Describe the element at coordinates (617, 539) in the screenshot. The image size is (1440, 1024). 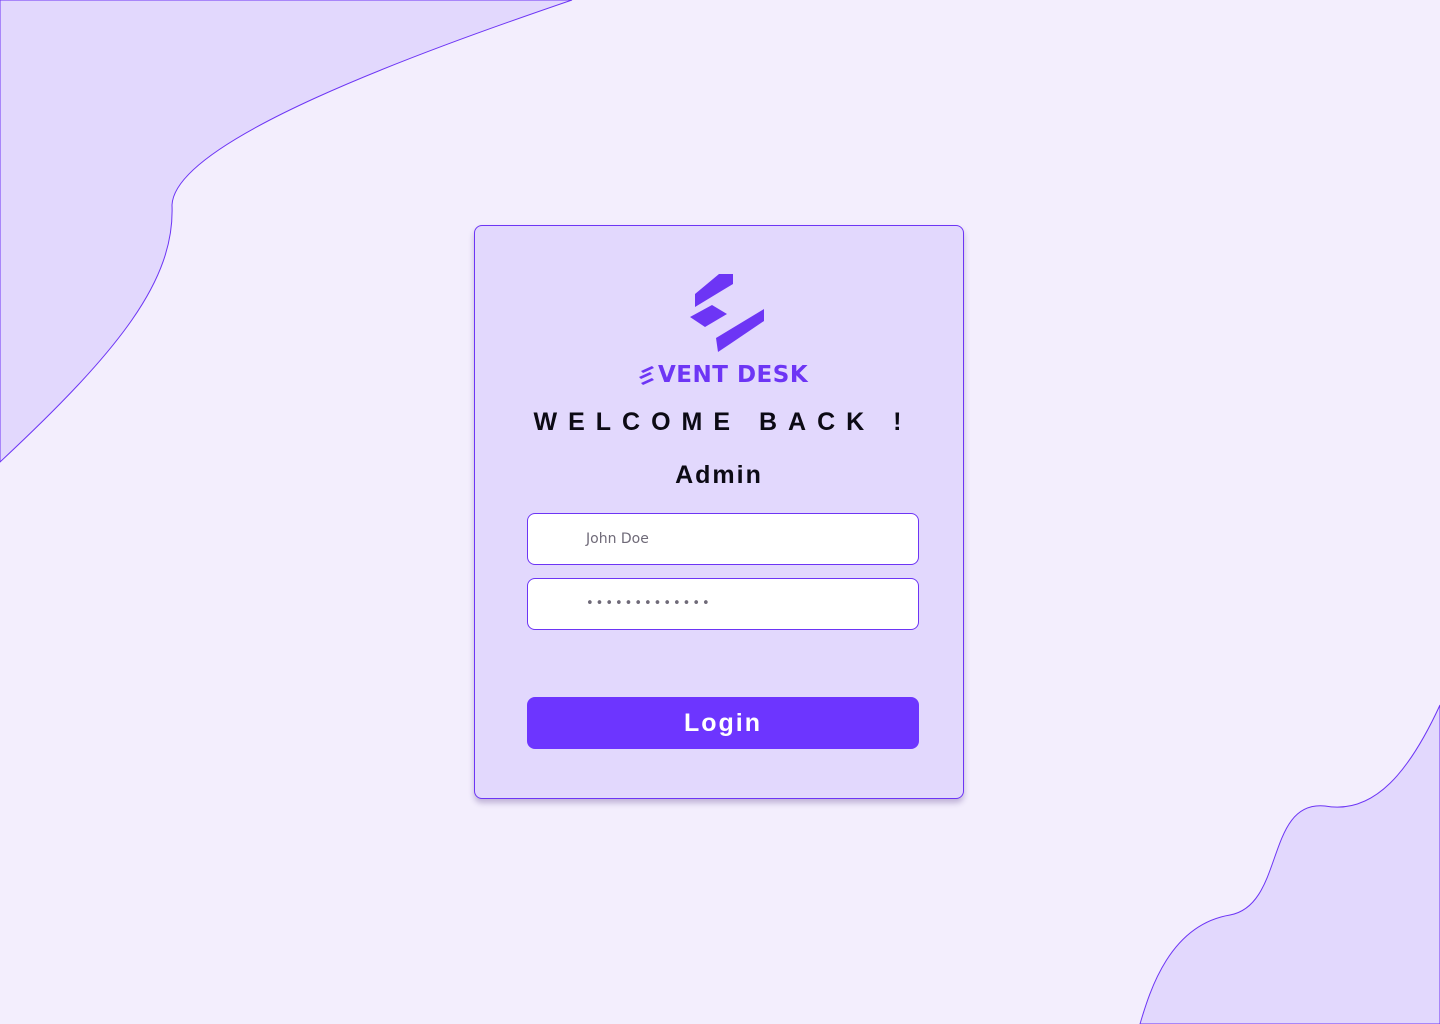
I see `username-value: John Doe` at that location.